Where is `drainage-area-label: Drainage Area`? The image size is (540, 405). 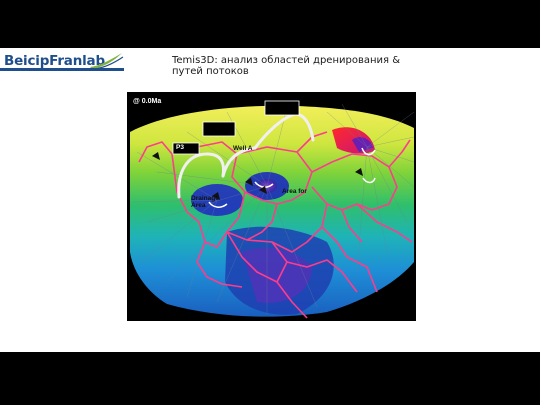
drainage-area-label: Drainage Area is located at coordinates (205, 202).